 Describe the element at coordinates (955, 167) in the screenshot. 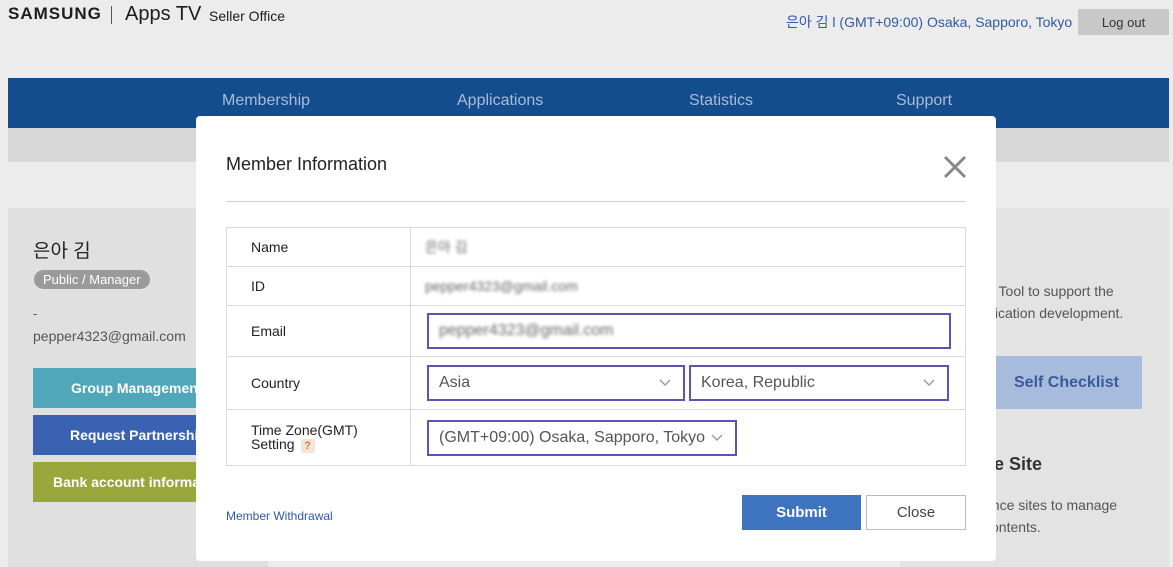

I see `close-icon` at that location.